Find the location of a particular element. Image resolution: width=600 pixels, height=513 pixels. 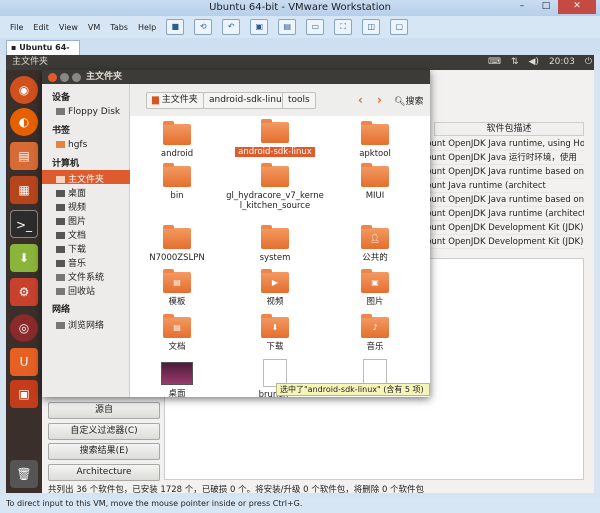

forward-arrow-icon: › is located at coordinates (379, 100).